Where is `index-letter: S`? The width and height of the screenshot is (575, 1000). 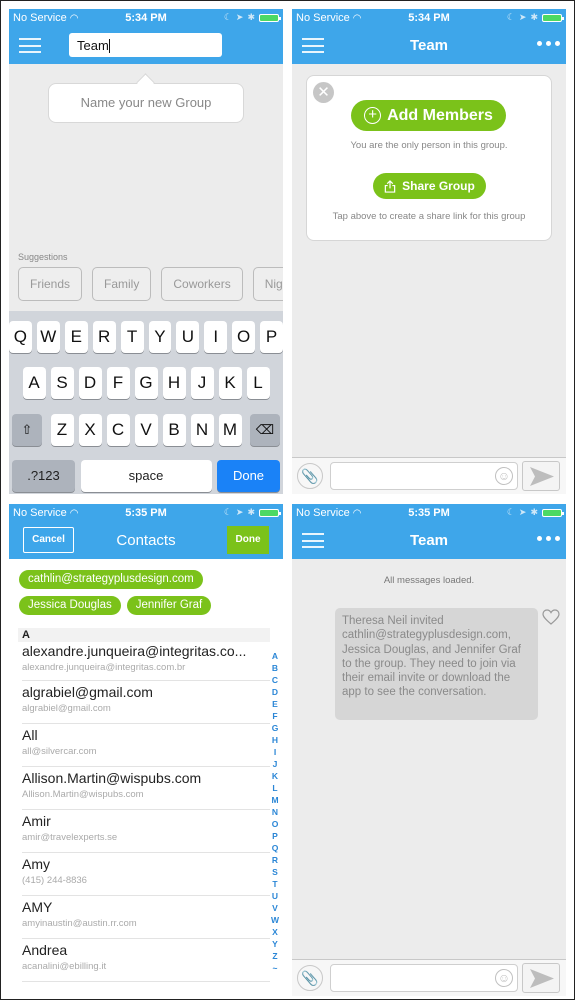 index-letter: S is located at coordinates (275, 872).